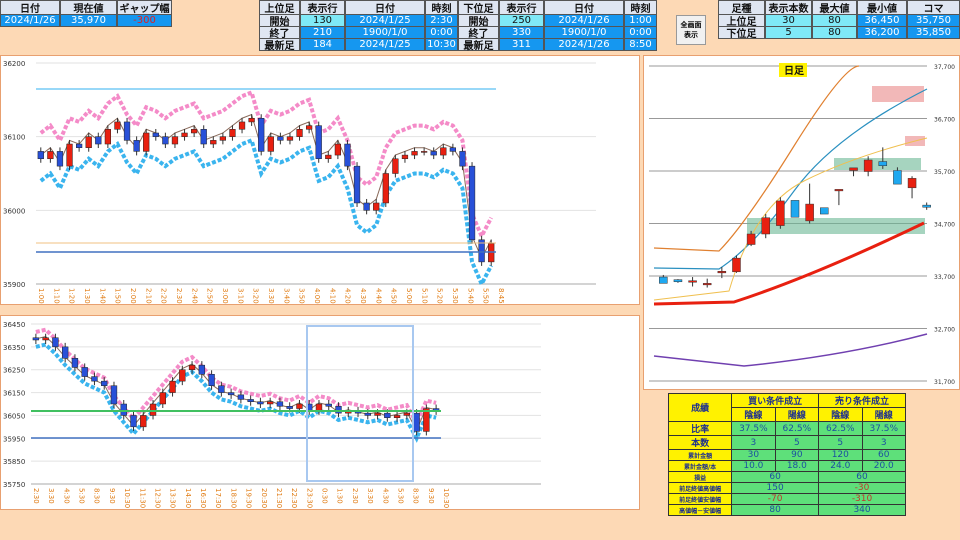 The width and height of the screenshot is (960, 540). What do you see at coordinates (409, 296) in the screenshot?
I see `x-tick-label: 5:00` at bounding box center [409, 296].